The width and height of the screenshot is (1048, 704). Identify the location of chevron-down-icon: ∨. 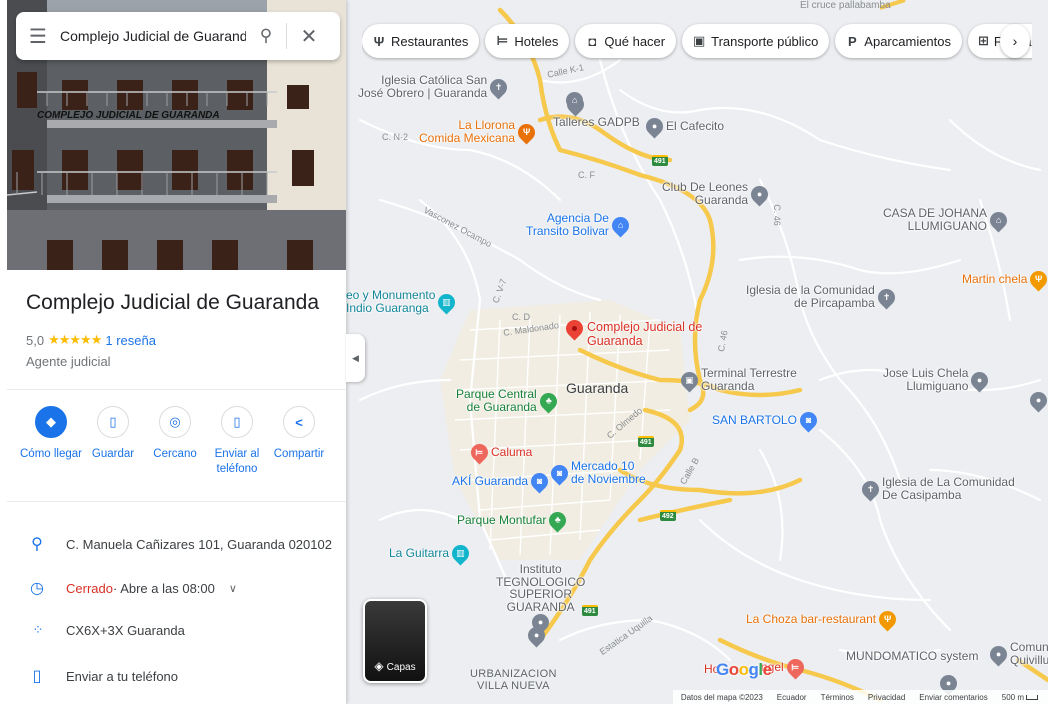
(233, 588).